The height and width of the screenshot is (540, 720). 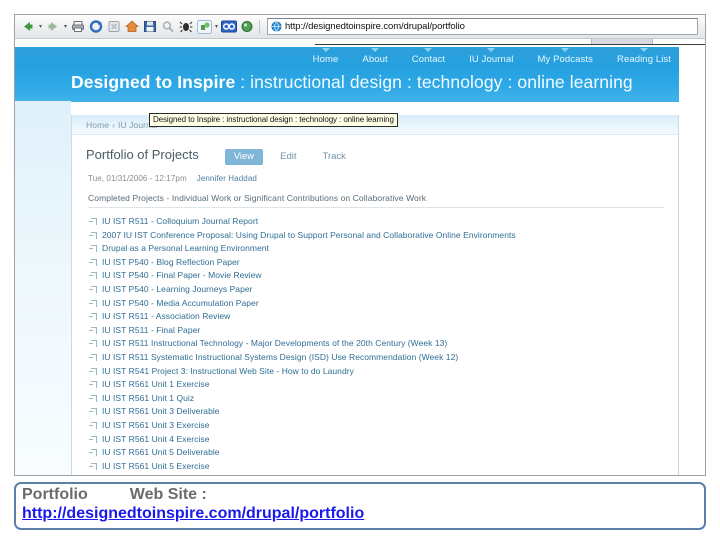 I want to click on forward-arrow-icon, so click(x=53, y=27).